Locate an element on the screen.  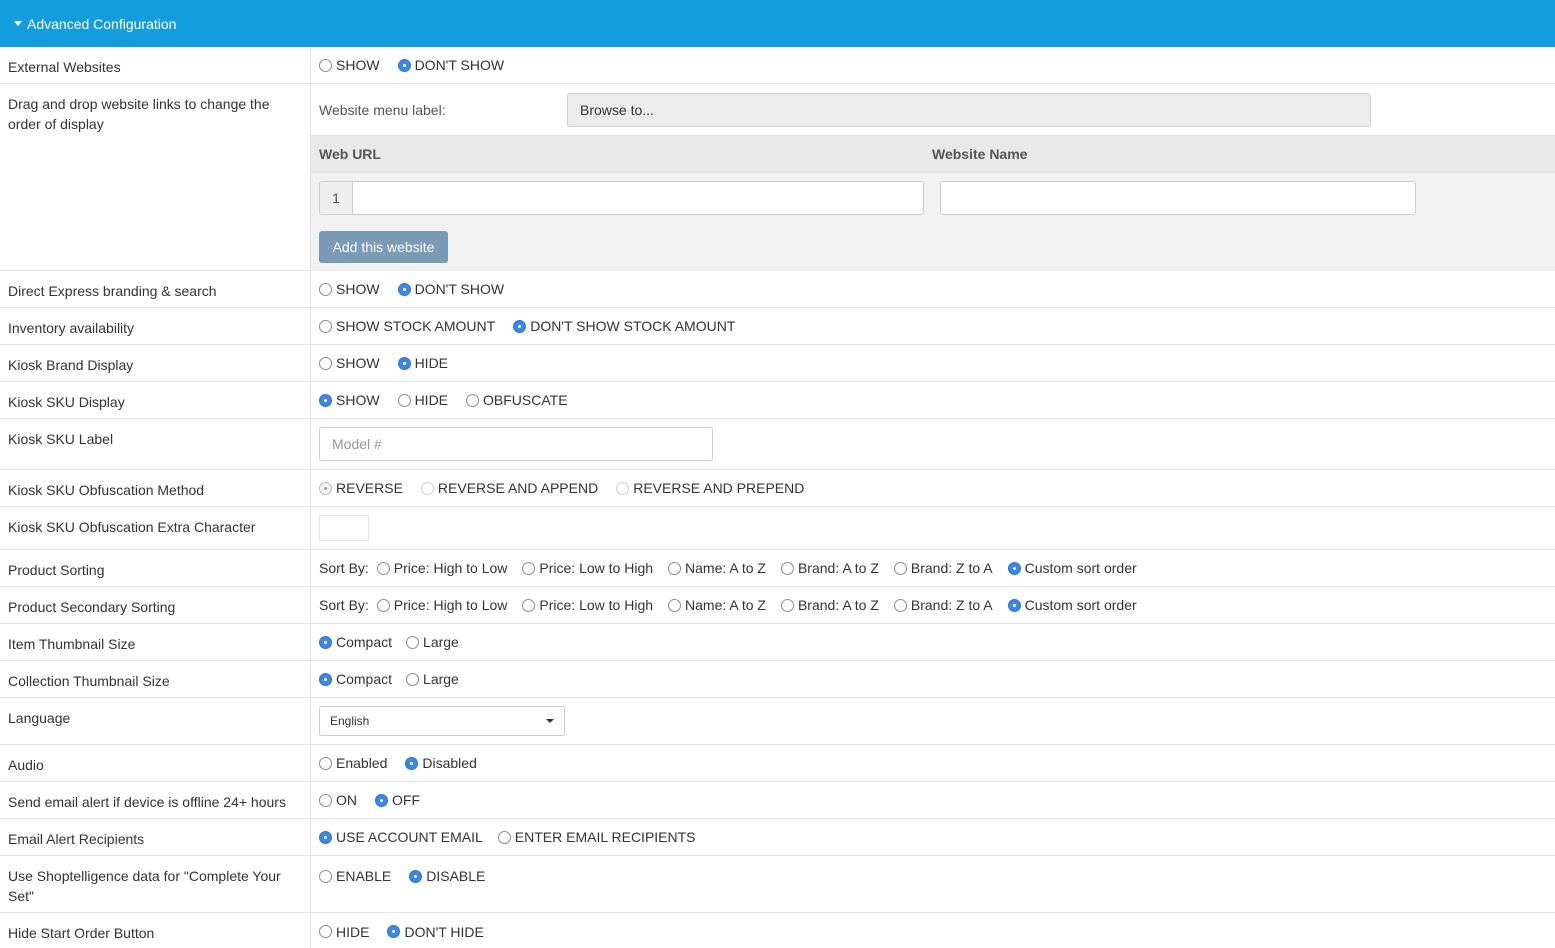
option-label: REVERSE is located at coordinates (369, 488).